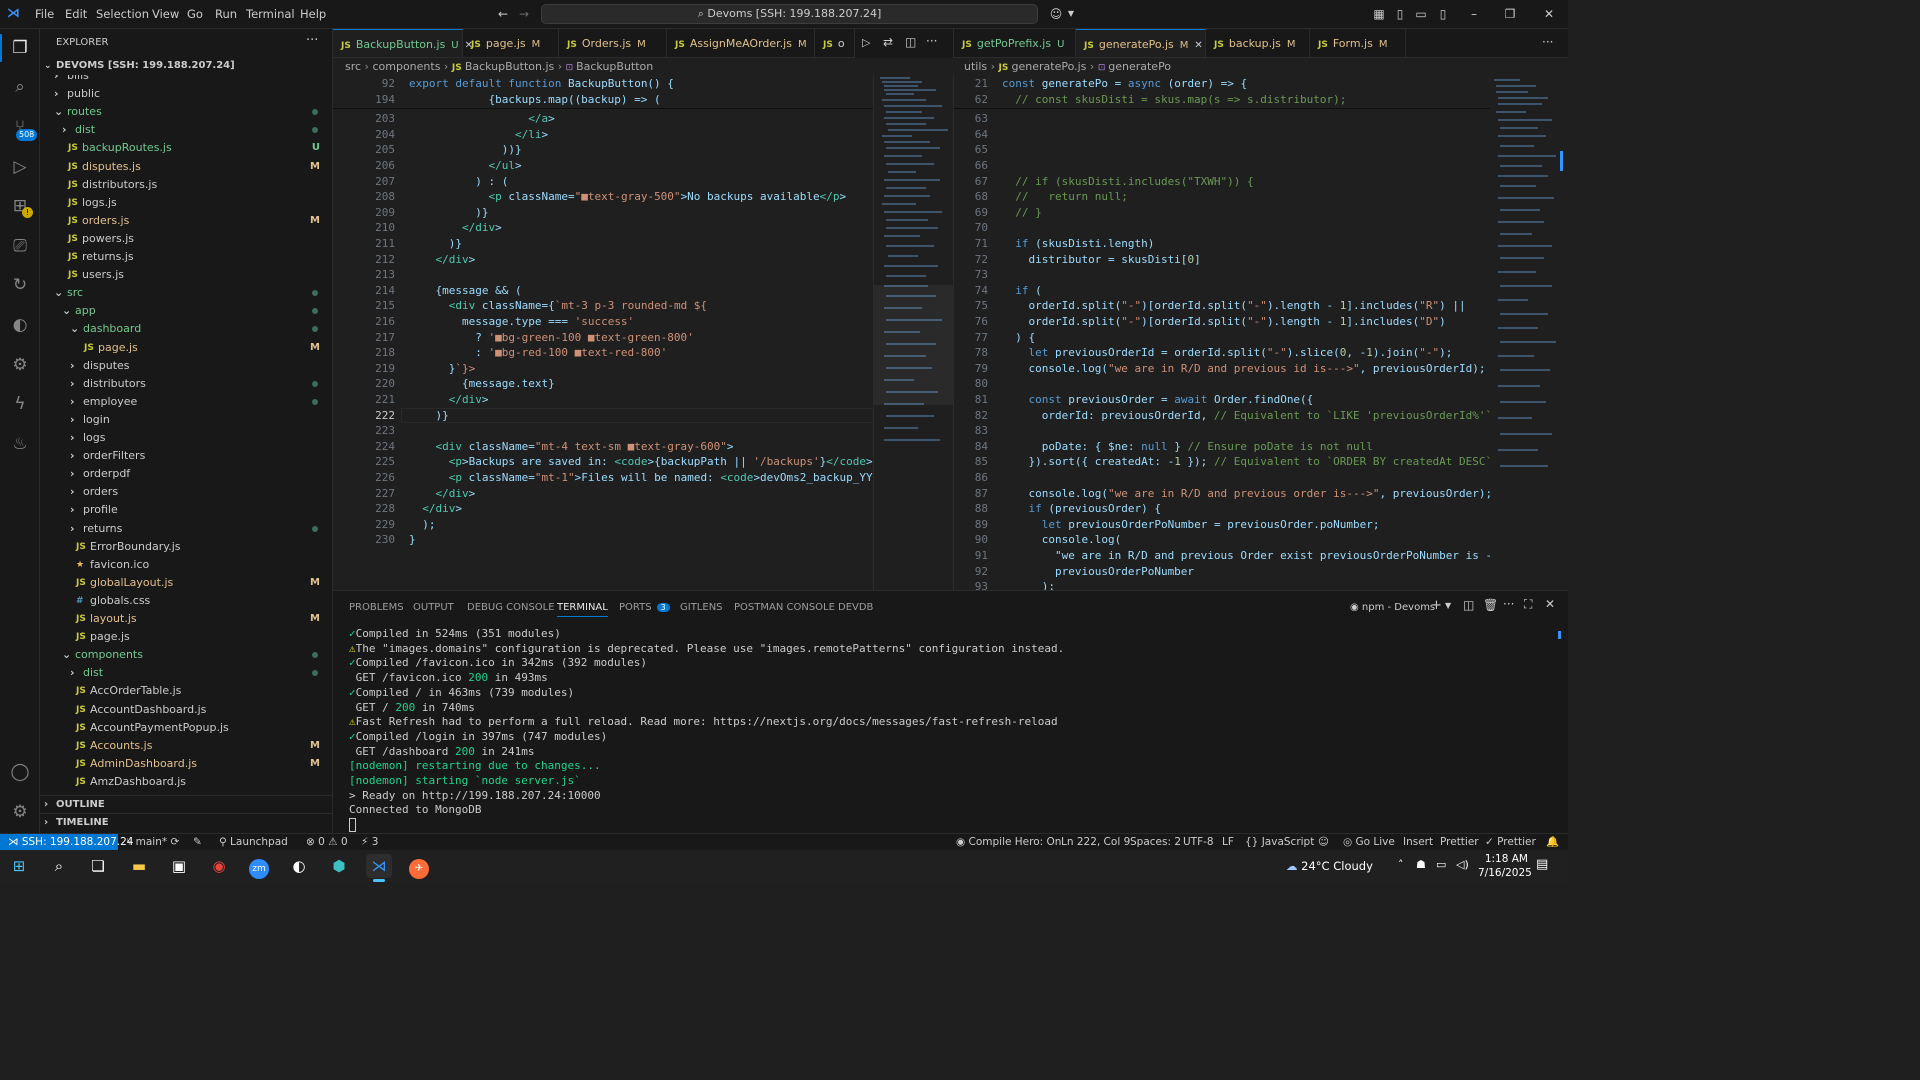 This screenshot has width=1920, height=1080. I want to click on postman-app-icon: ✈, so click(419, 866).